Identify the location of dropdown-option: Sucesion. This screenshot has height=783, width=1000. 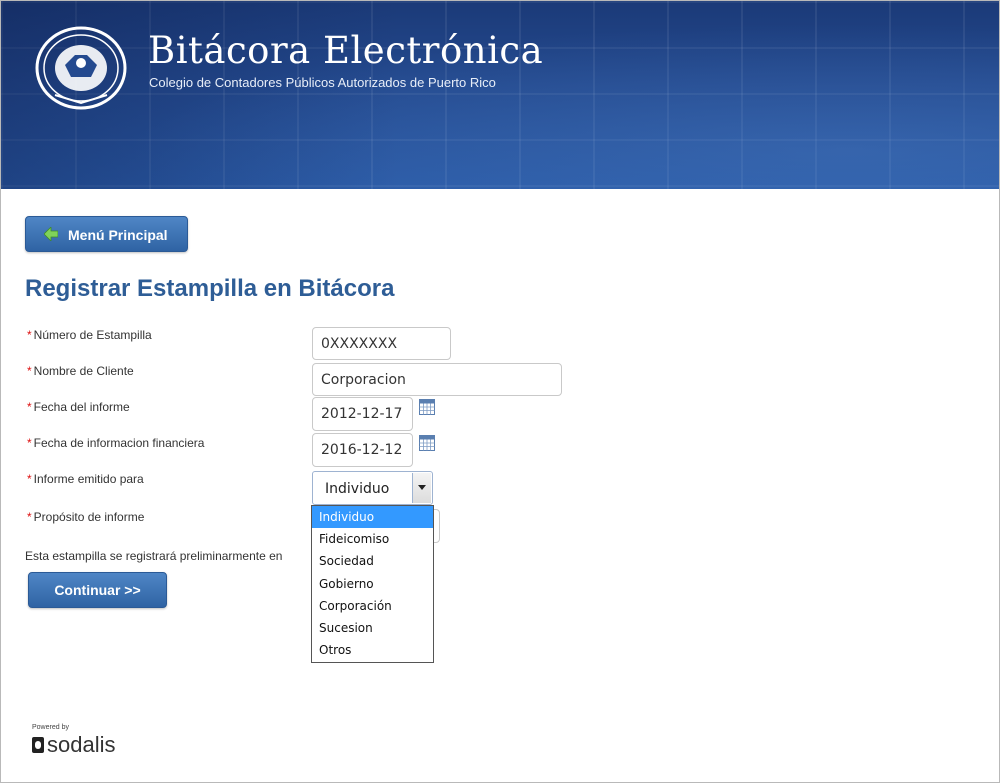
(372, 628).